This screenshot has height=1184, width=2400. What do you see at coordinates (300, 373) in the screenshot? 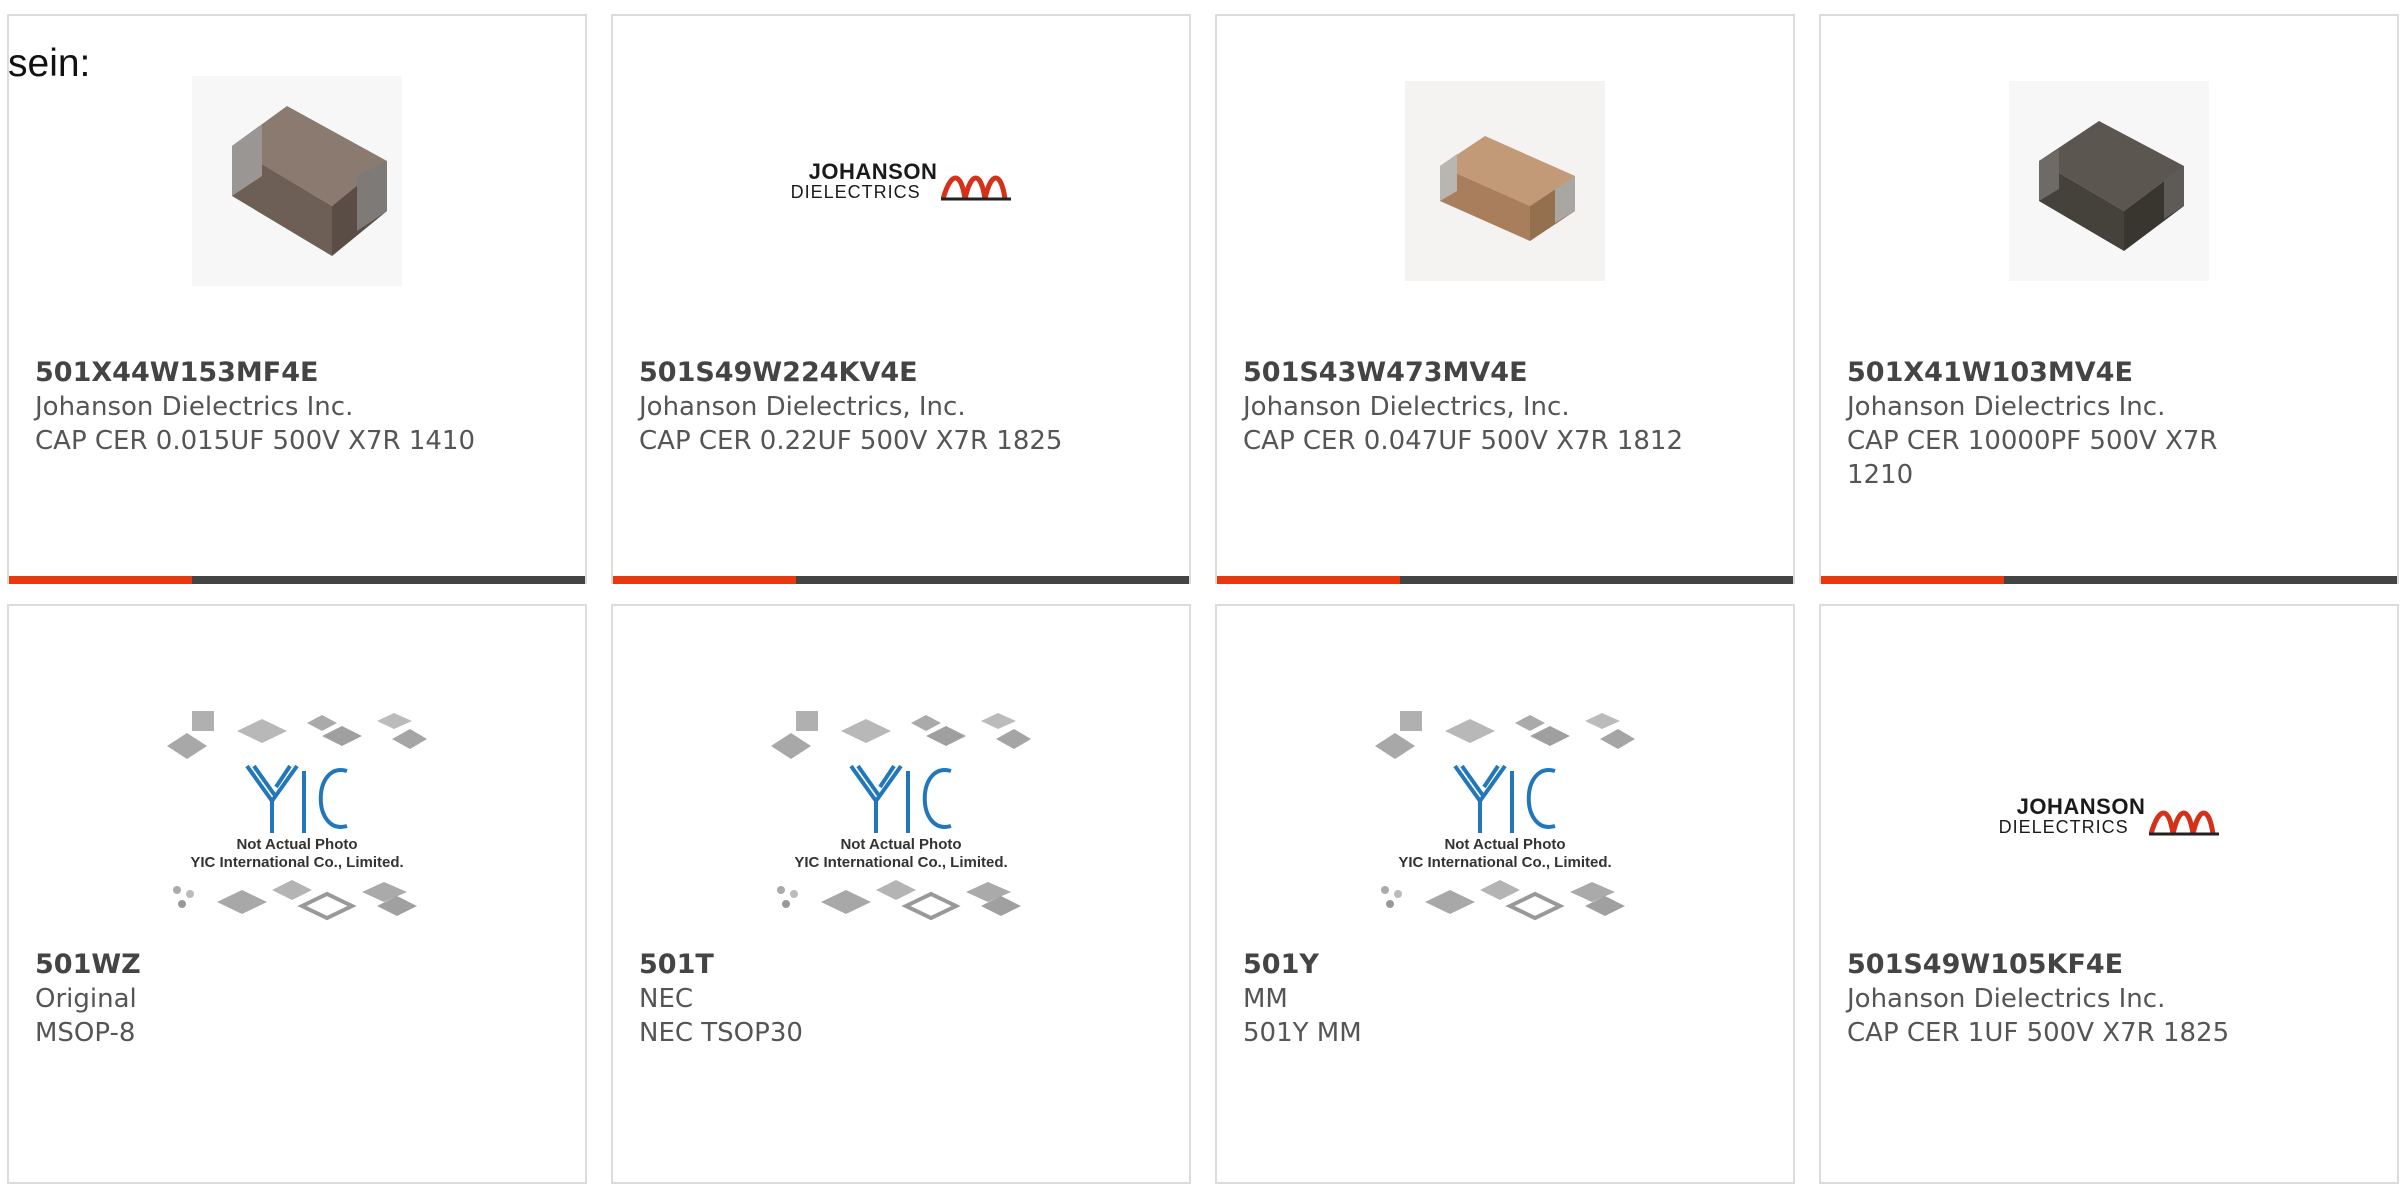
I see `part-number-link: 501X44W153MF4E` at bounding box center [300, 373].